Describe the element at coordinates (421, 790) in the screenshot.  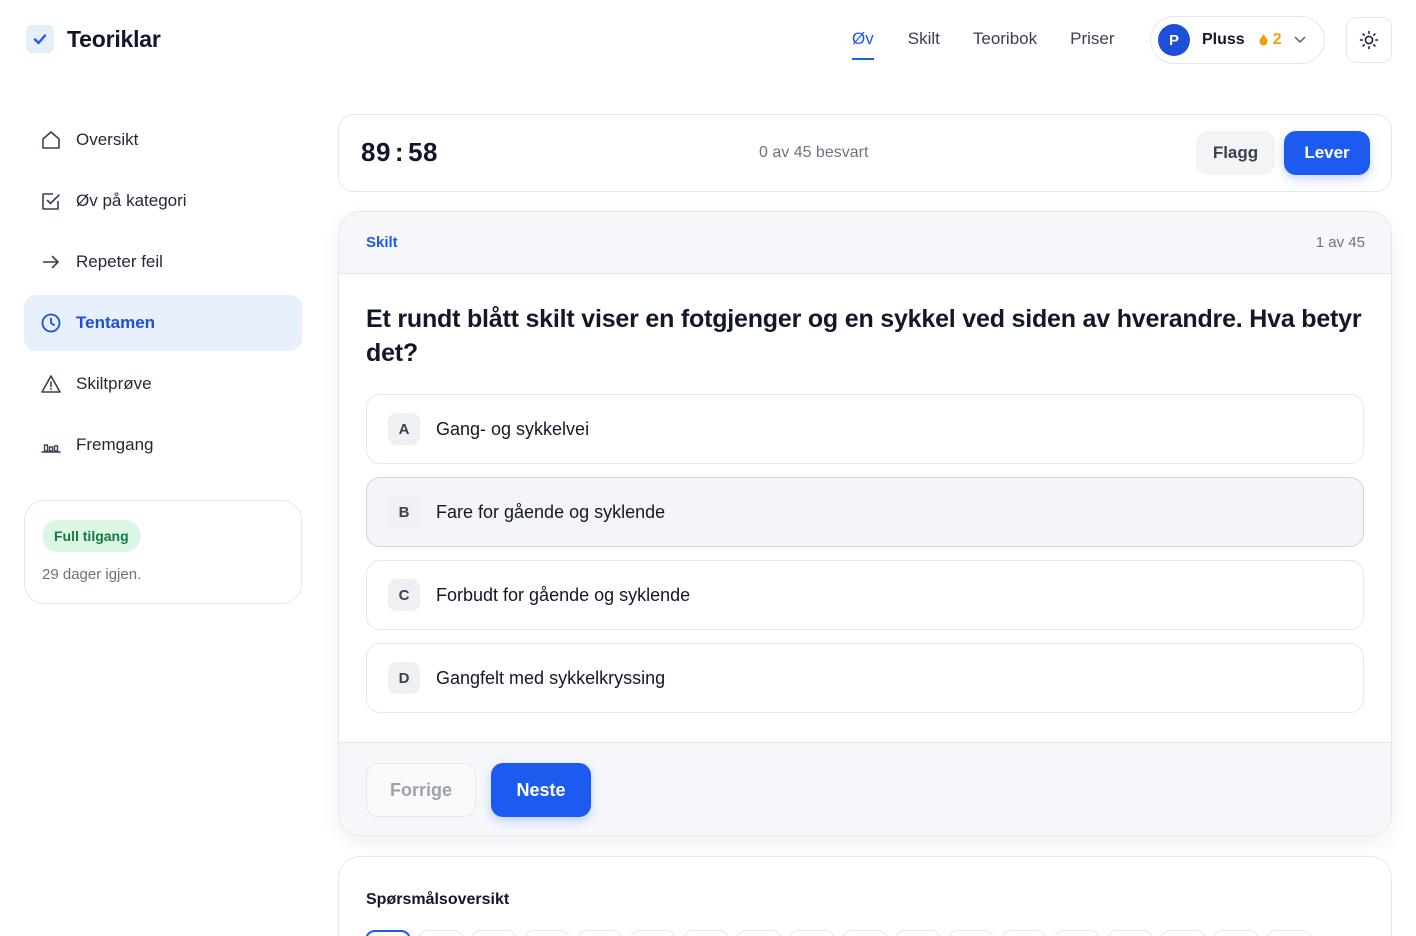
I see `previous-button: Forrige` at that location.